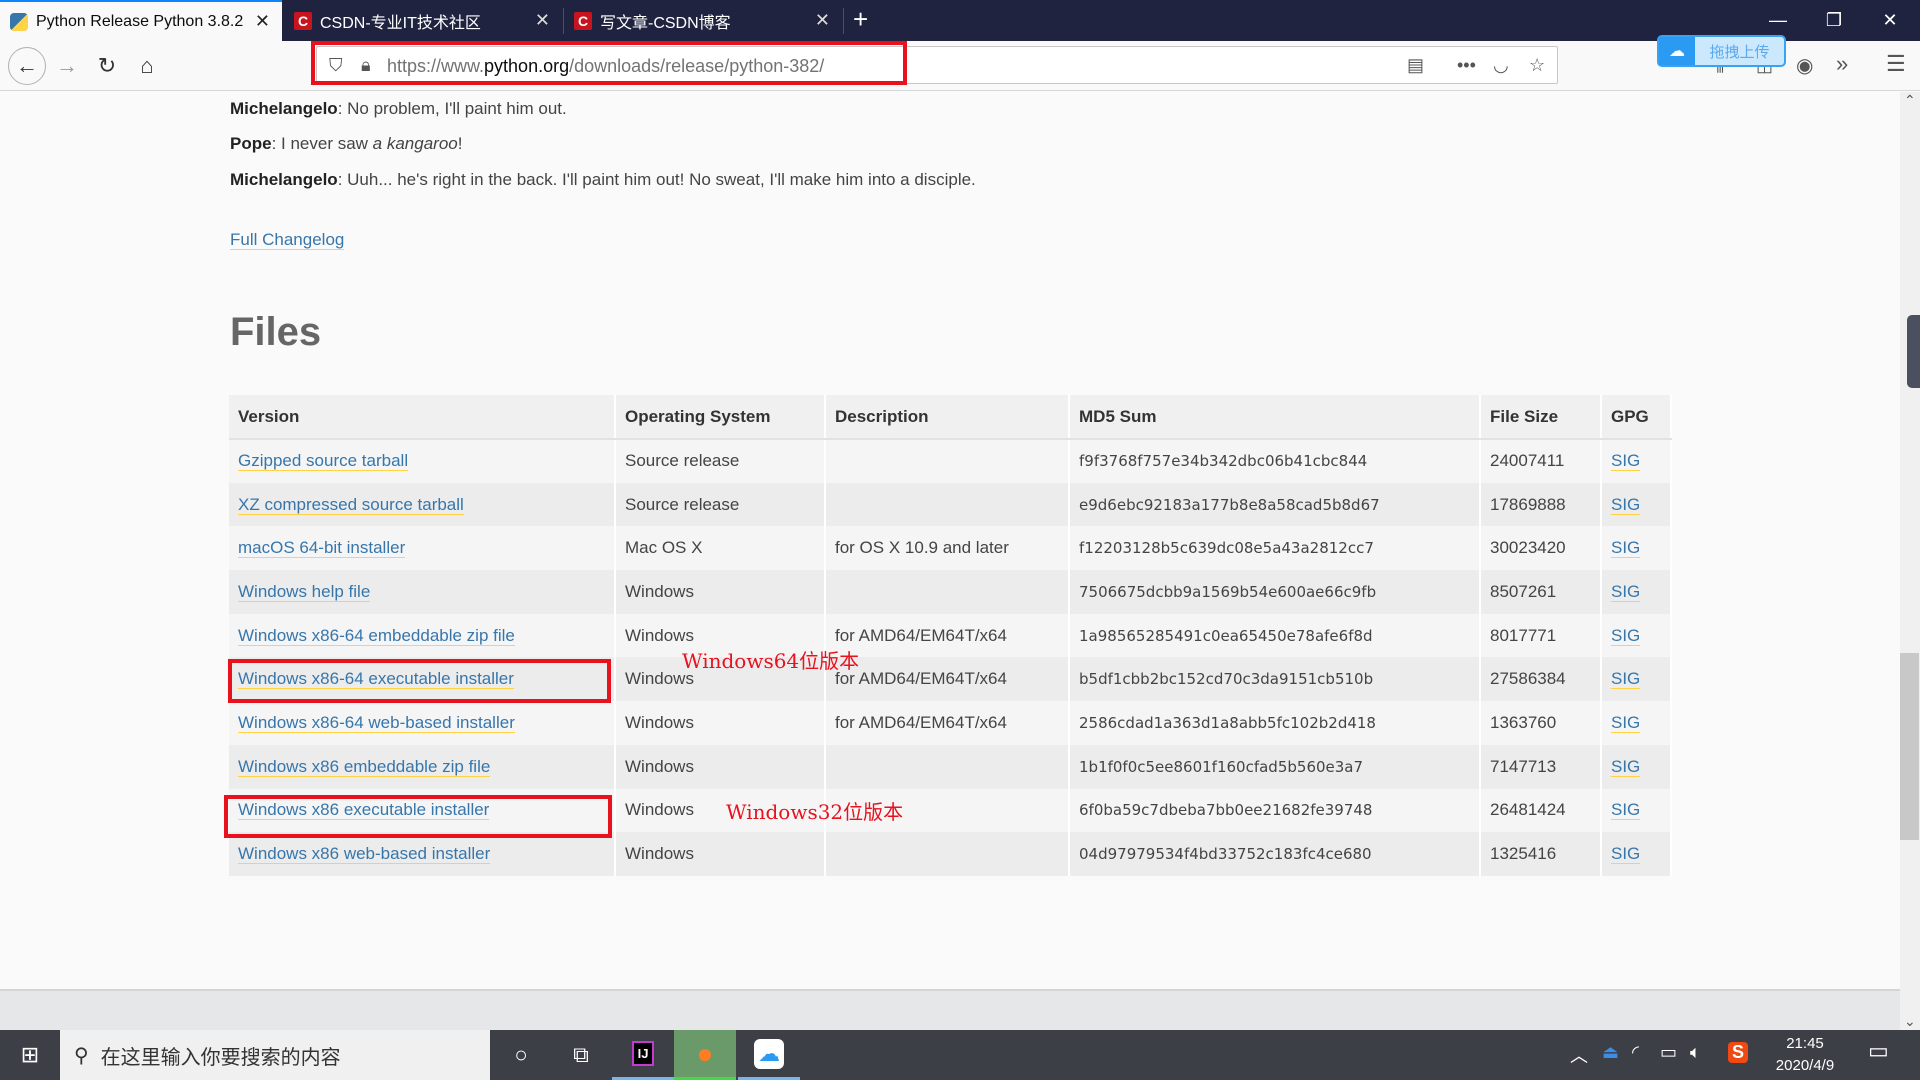 This screenshot has width=1920, height=1080. Describe the element at coordinates (304, 591) in the screenshot. I see `version-link: Windows help file` at that location.